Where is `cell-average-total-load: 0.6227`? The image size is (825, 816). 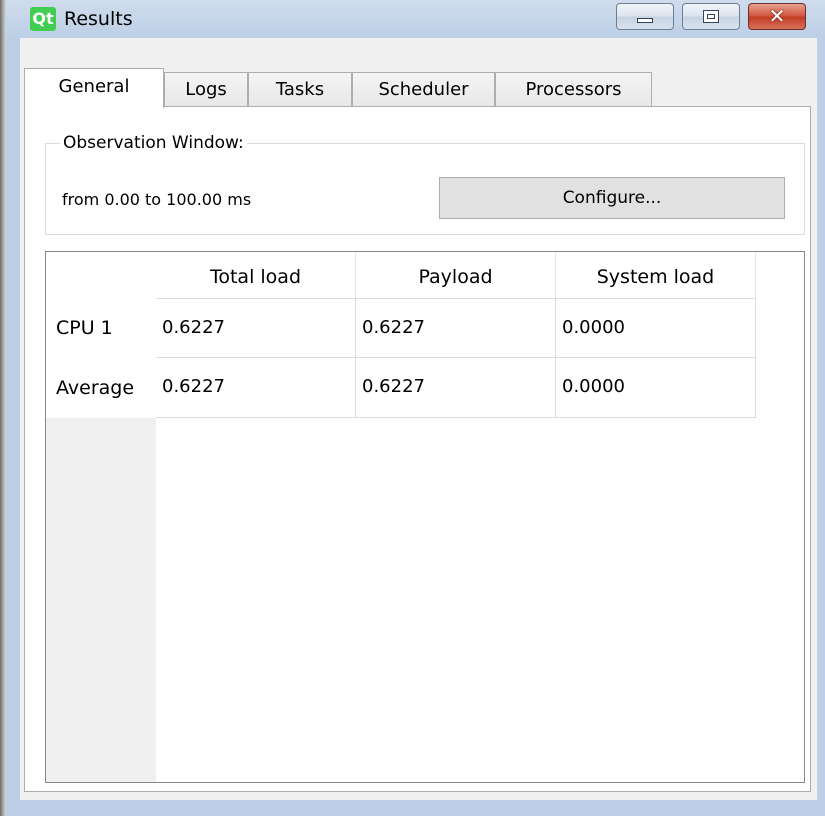
cell-average-total-load: 0.6227 is located at coordinates (256, 388).